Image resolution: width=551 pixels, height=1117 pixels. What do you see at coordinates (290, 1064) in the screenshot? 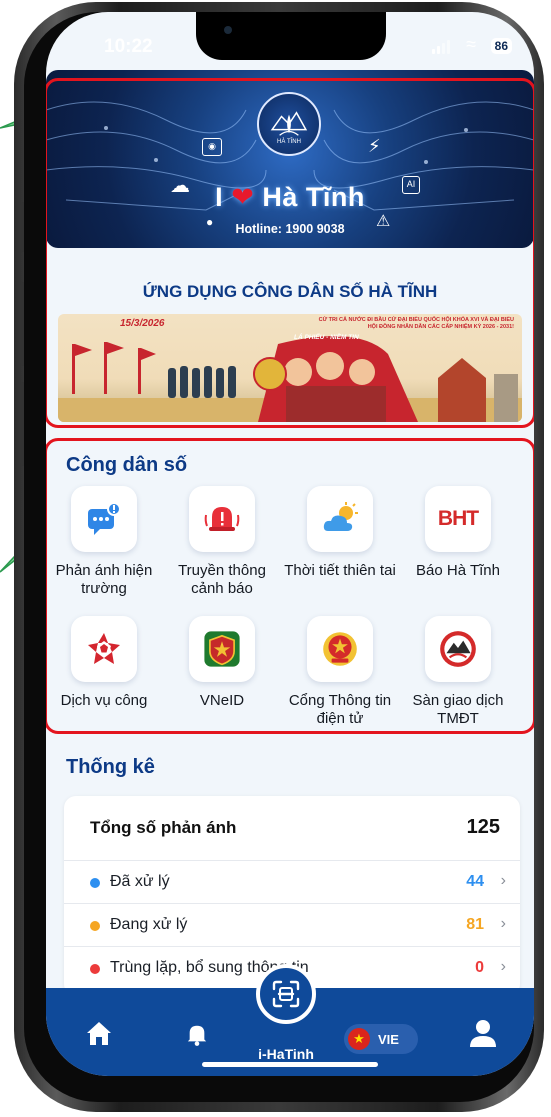
I see `home-indicator` at bounding box center [290, 1064].